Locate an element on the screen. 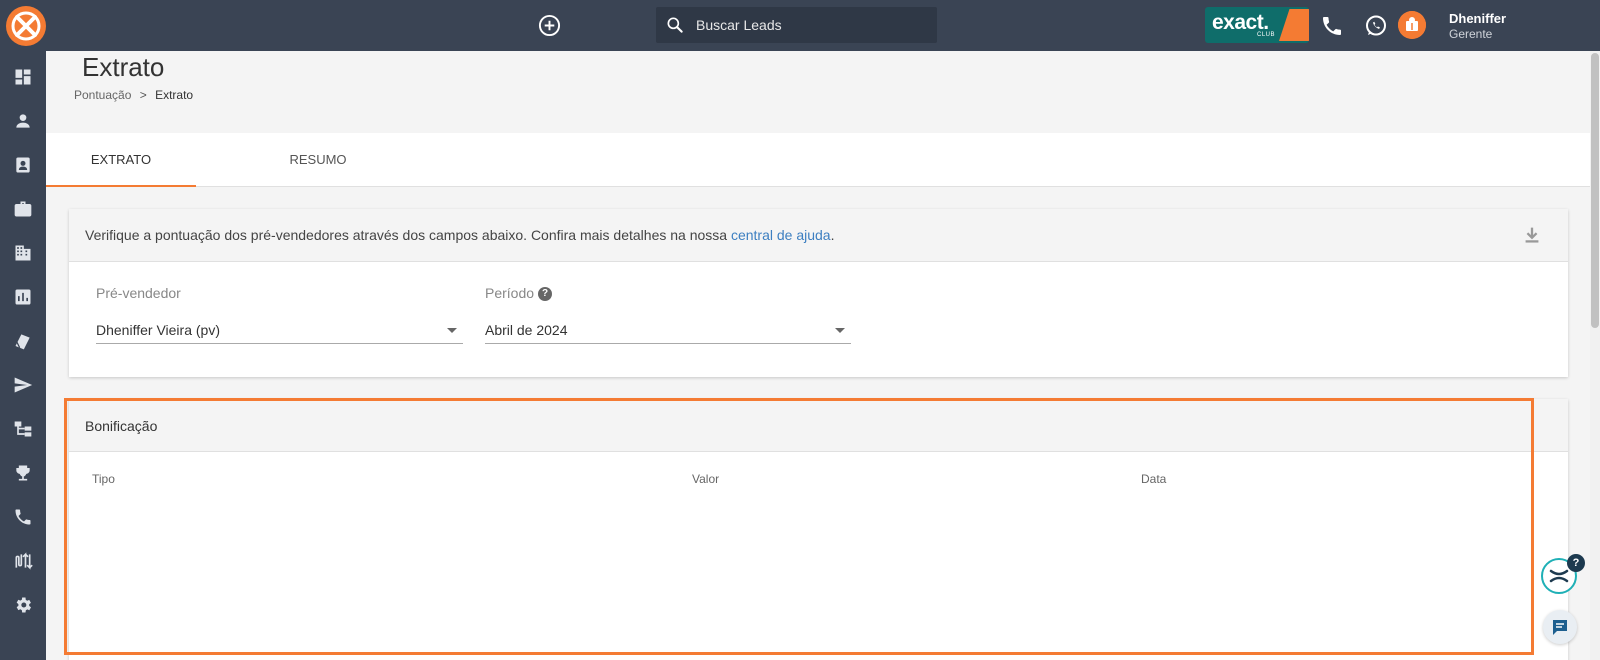 Image resolution: width=1600 pixels, height=660 pixels. briefcase-icon is located at coordinates (23, 209).